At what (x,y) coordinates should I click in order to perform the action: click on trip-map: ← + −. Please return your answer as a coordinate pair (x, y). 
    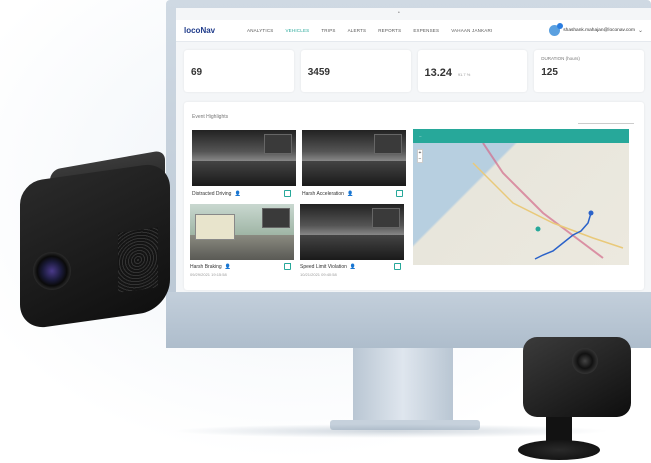
    Looking at the image, I should click on (521, 197).